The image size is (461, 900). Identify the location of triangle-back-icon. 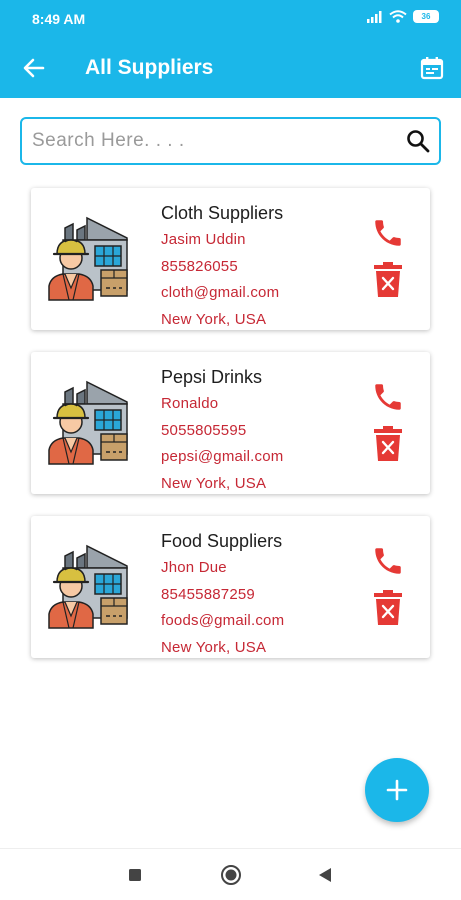
(325, 875).